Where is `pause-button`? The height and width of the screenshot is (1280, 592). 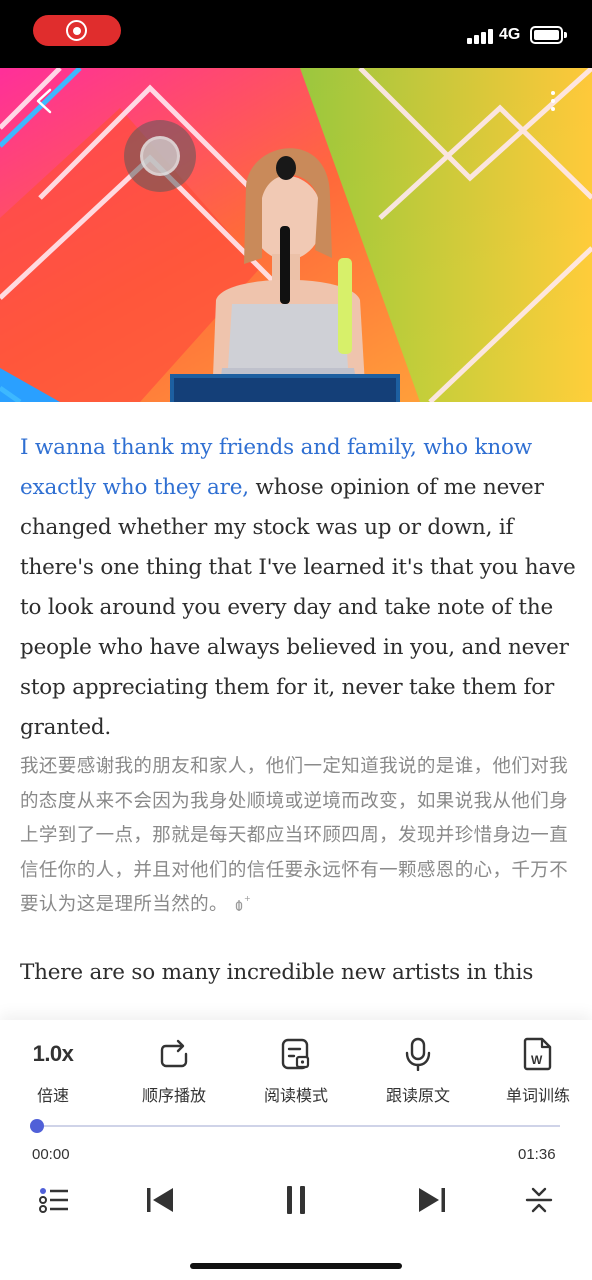 pause-button is located at coordinates (296, 1200).